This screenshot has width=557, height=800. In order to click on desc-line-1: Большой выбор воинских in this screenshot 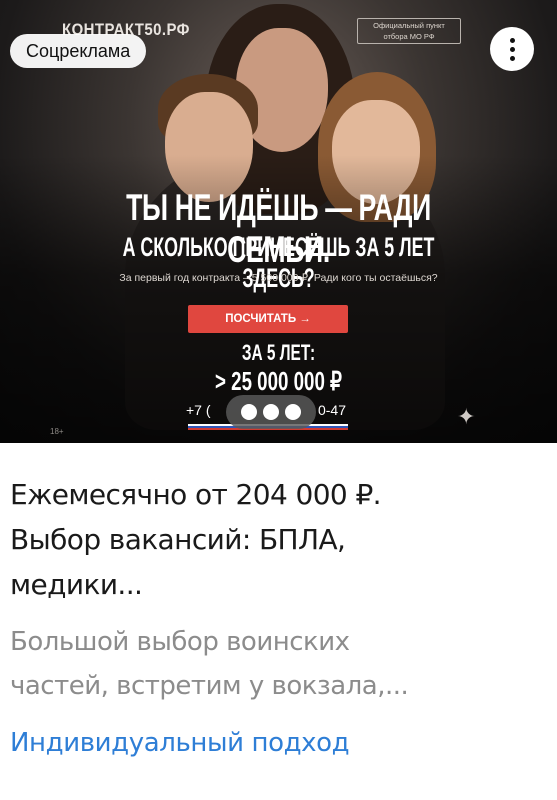, I will do `click(180, 642)`.